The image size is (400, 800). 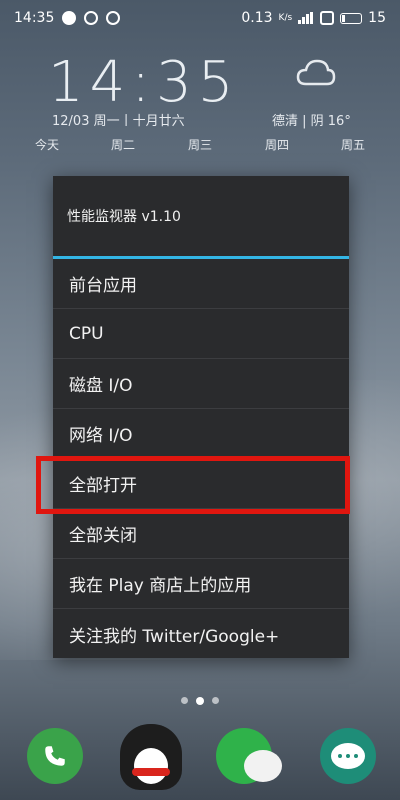 What do you see at coordinates (306, 18) in the screenshot?
I see `signal-icon` at bounding box center [306, 18].